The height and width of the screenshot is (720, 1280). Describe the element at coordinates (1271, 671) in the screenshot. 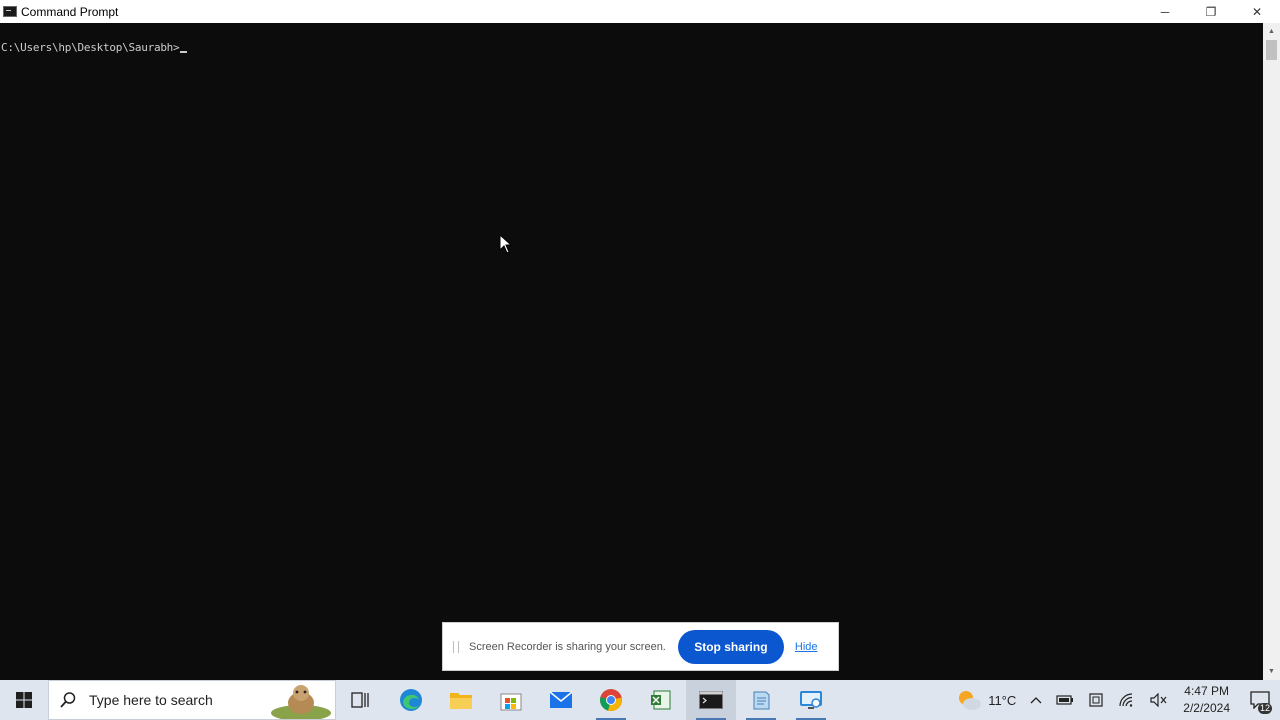

I see `scroll-down-icon: ▼` at that location.